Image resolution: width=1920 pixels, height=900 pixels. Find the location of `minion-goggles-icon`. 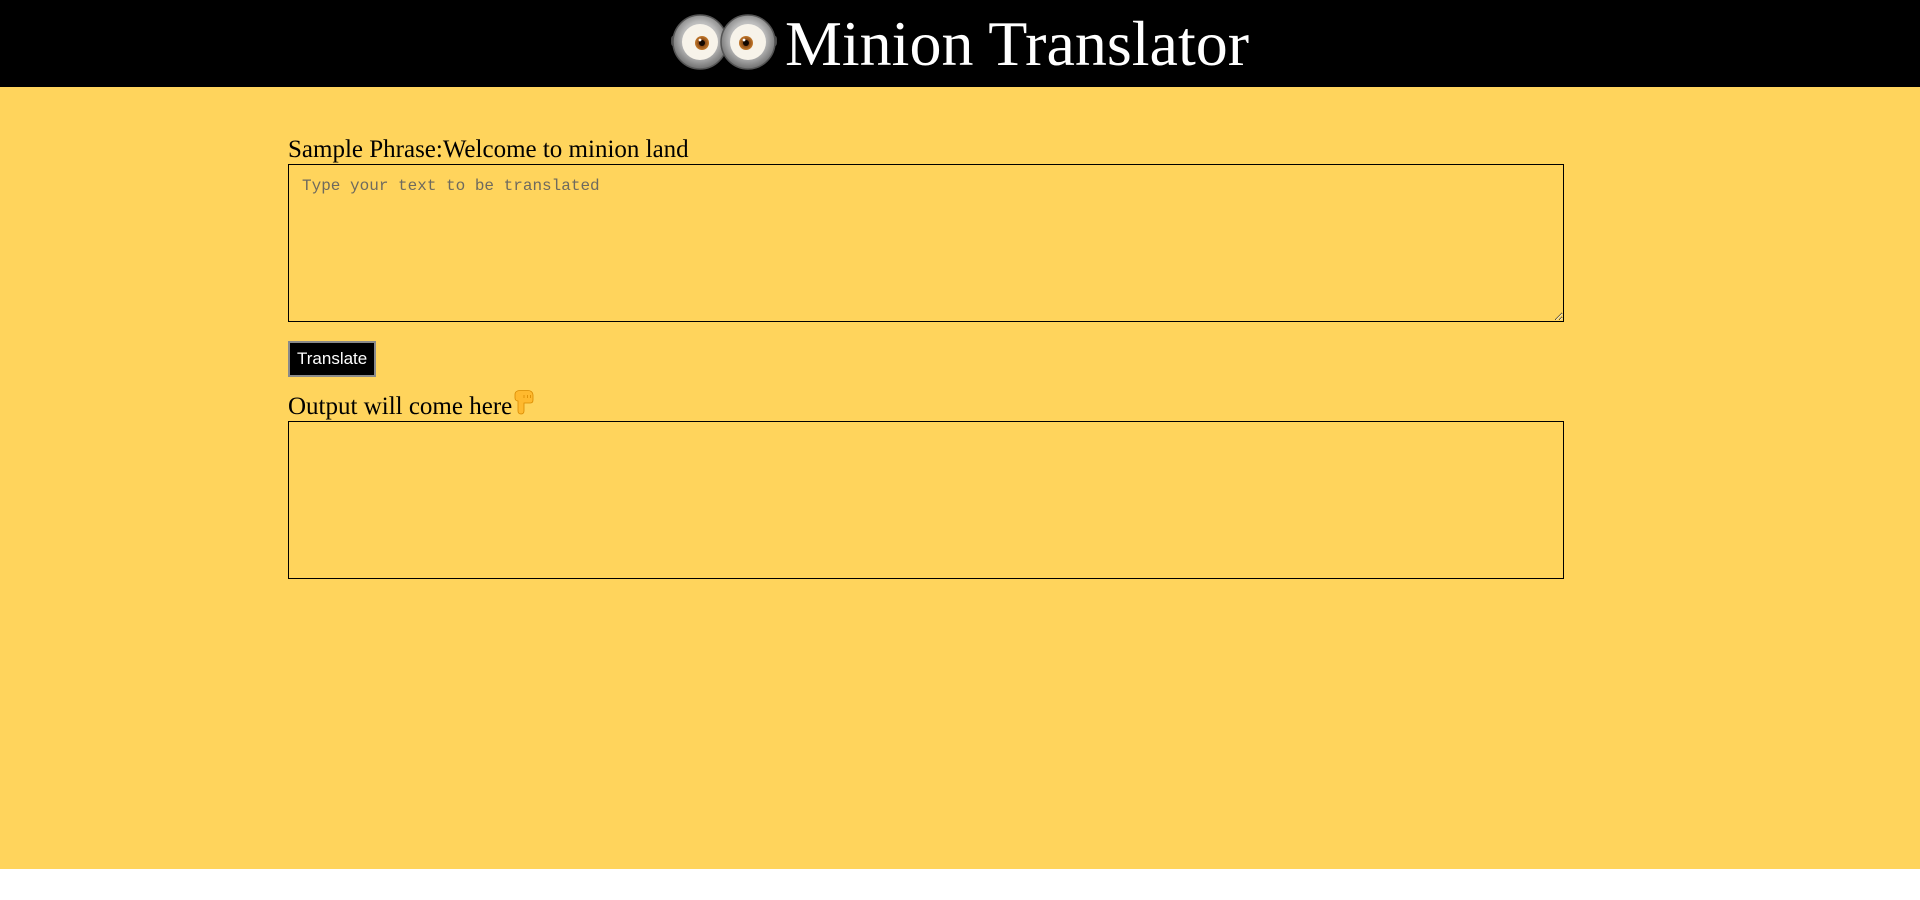

minion-goggles-icon is located at coordinates (723, 41).